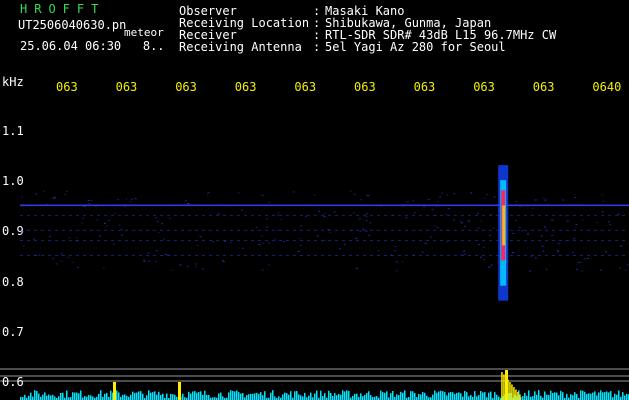  I want to click on level-spike, so click(508, 389).